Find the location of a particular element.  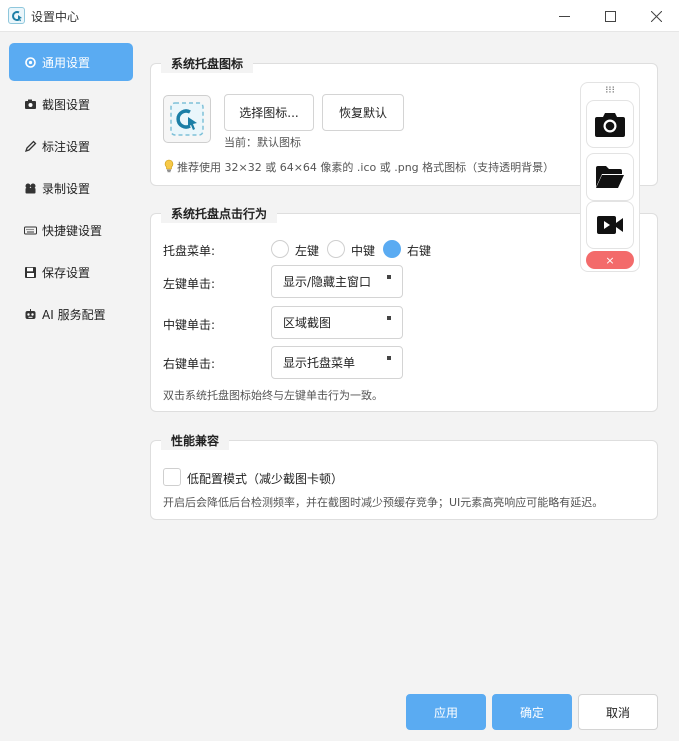

sidebar-item-hotkeys: 快捷键设置 is located at coordinates (71, 230).